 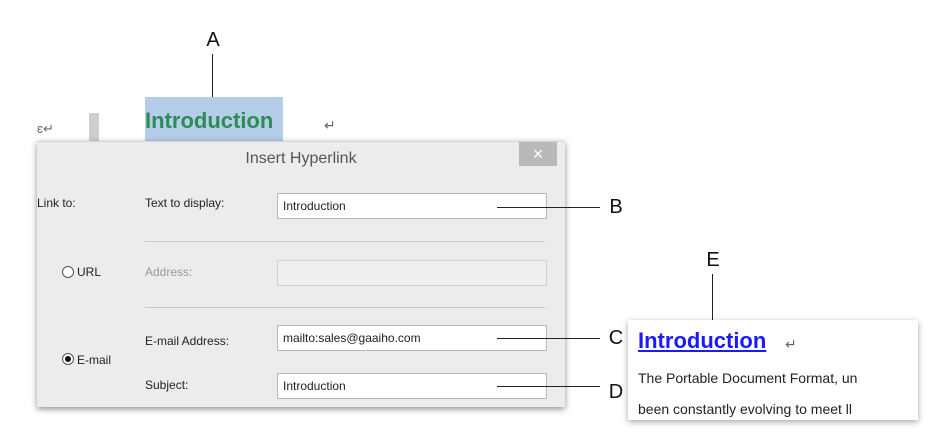 I want to click on paragraph-mark: ɛ↵, so click(x=45, y=128).